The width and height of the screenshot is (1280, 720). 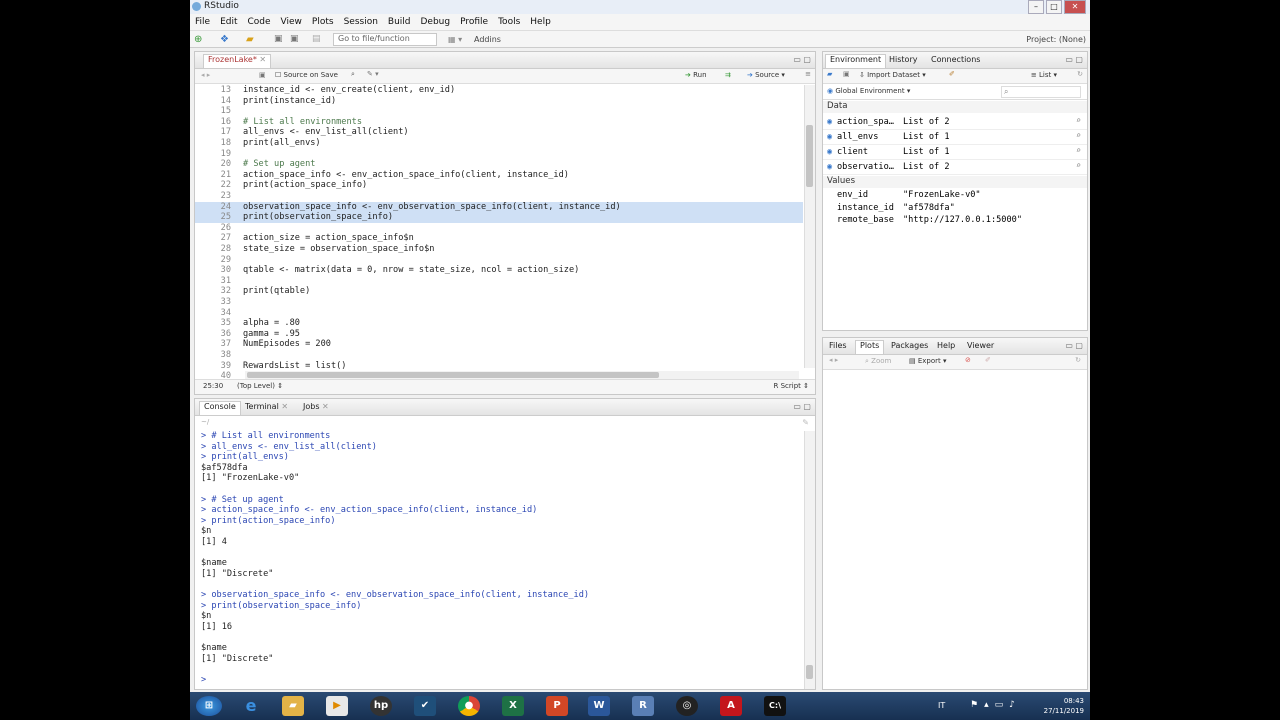 I want to click on acrobat-icon: A, so click(x=731, y=706).